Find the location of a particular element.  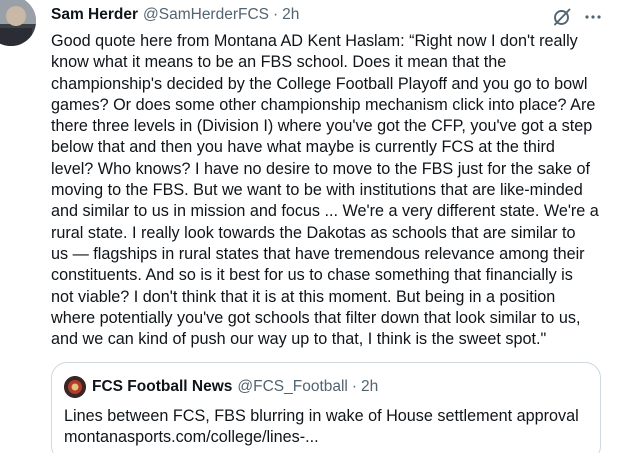

more-options-icon is located at coordinates (593, 17).